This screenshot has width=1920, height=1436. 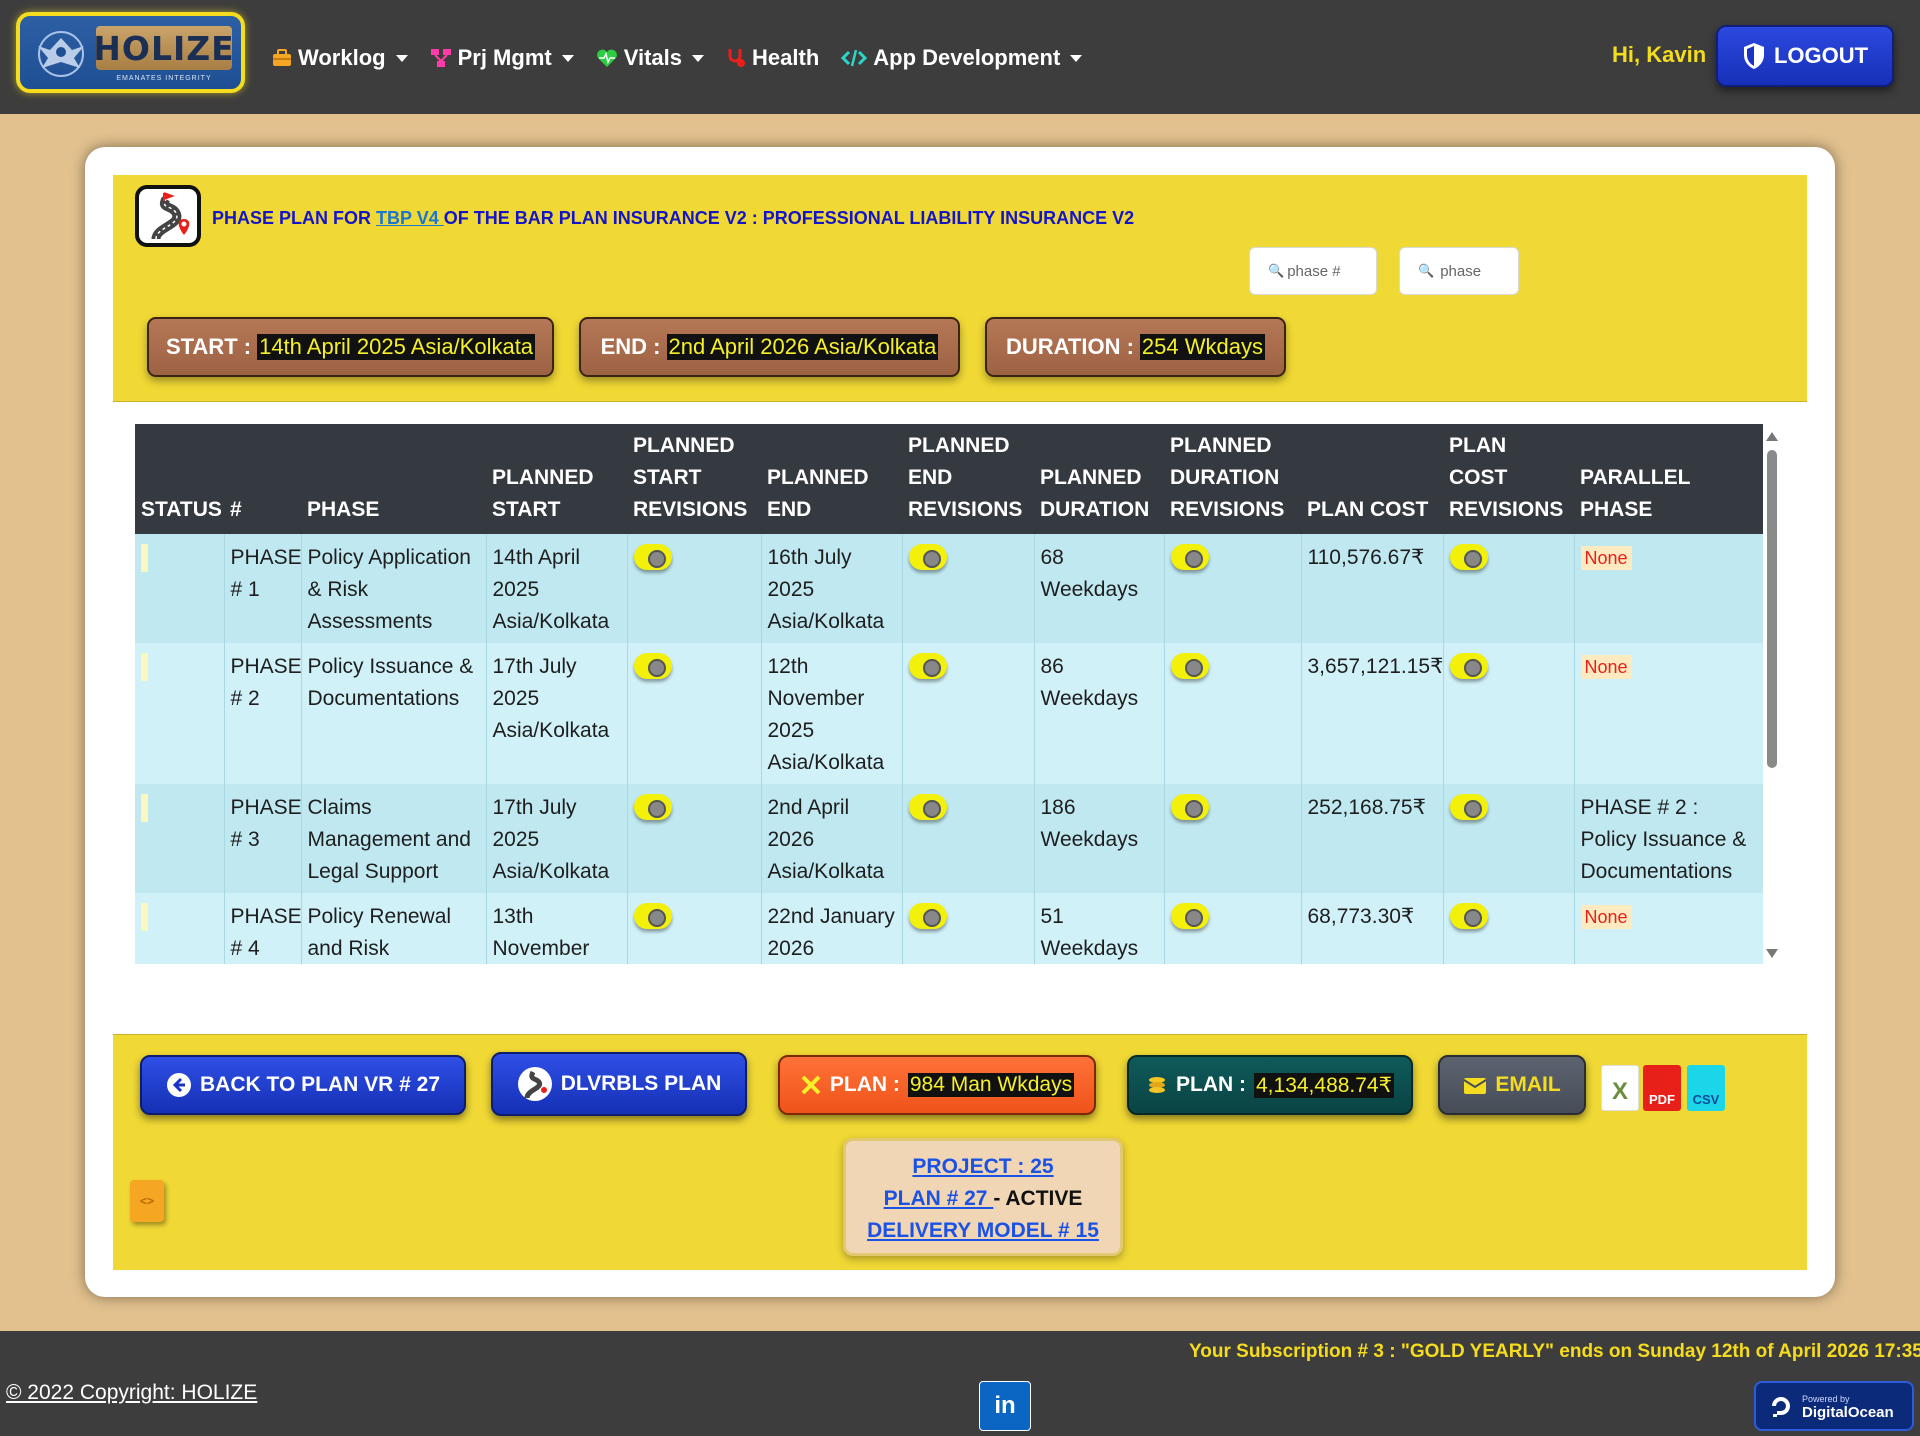 I want to click on phase-name-cell: Policy Issuance & Documentations, so click(x=394, y=713).